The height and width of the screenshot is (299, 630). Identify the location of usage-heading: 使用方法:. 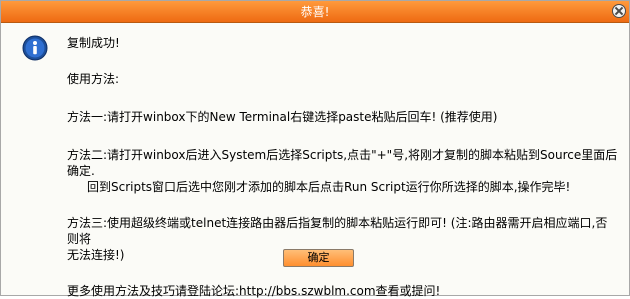
(93, 79).